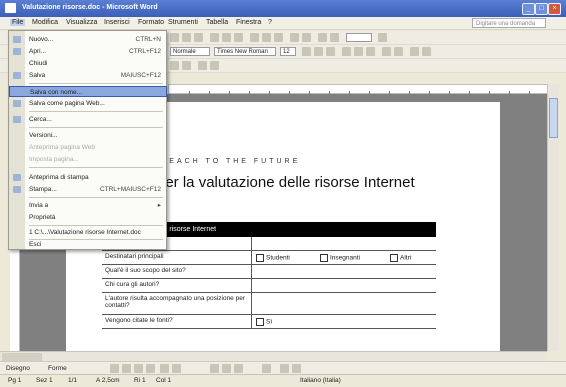 Image resolution: width=566 pixels, height=387 pixels. What do you see at coordinates (88, 205) in the screenshot?
I see `menu-item-invia-a: Invia a ▸` at bounding box center [88, 205].